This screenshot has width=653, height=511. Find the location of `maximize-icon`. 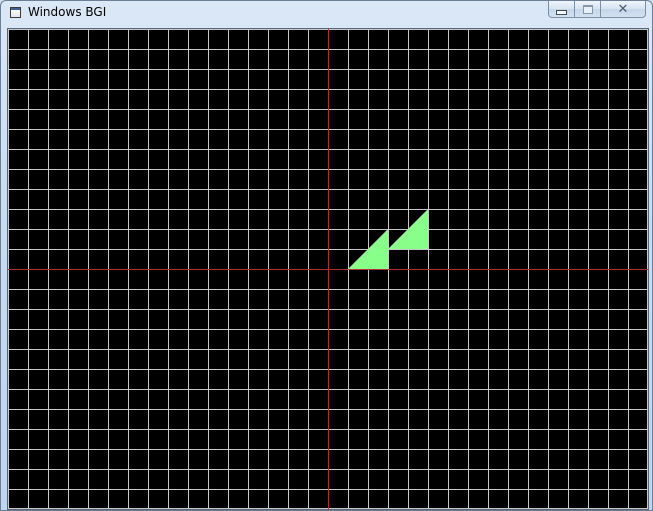

maximize-icon is located at coordinates (587, 9).